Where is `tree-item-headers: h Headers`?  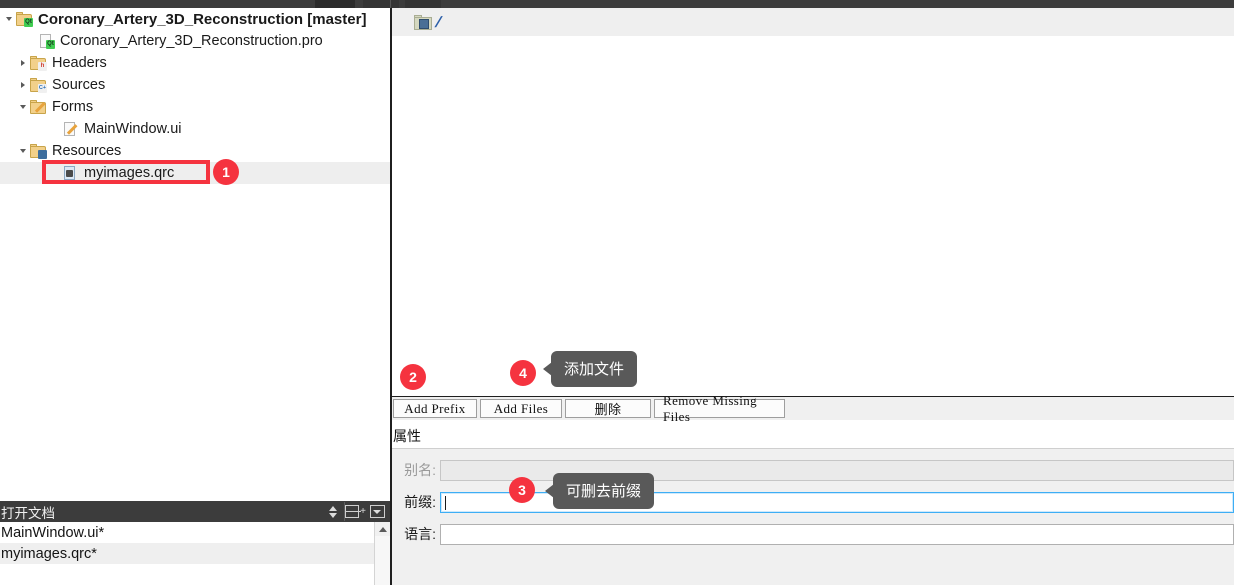 tree-item-headers: h Headers is located at coordinates (195, 63).